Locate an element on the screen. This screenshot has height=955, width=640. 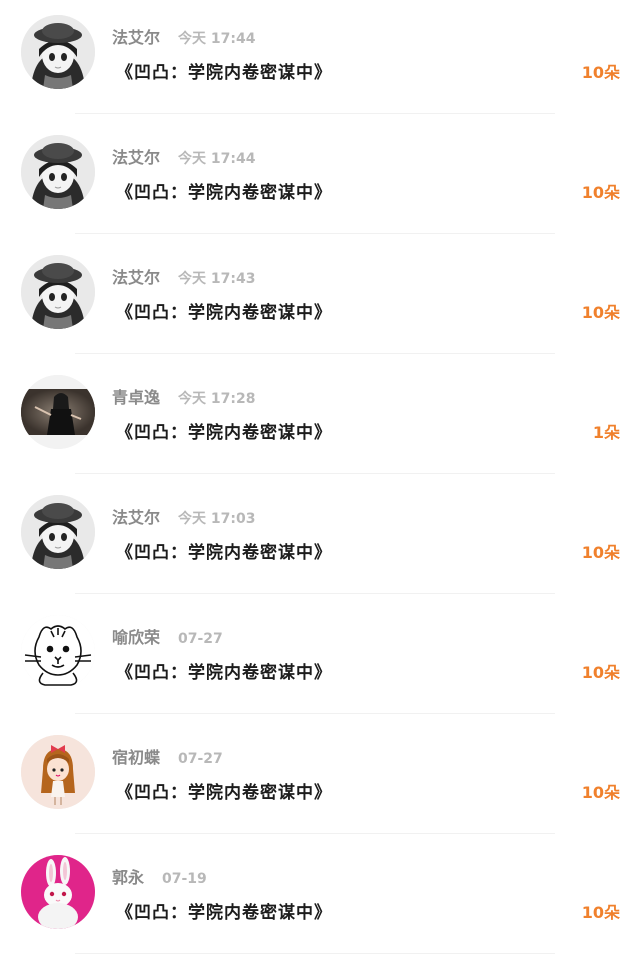
item-meta: 喻欣荣 07-27 is located at coordinates (167, 638).